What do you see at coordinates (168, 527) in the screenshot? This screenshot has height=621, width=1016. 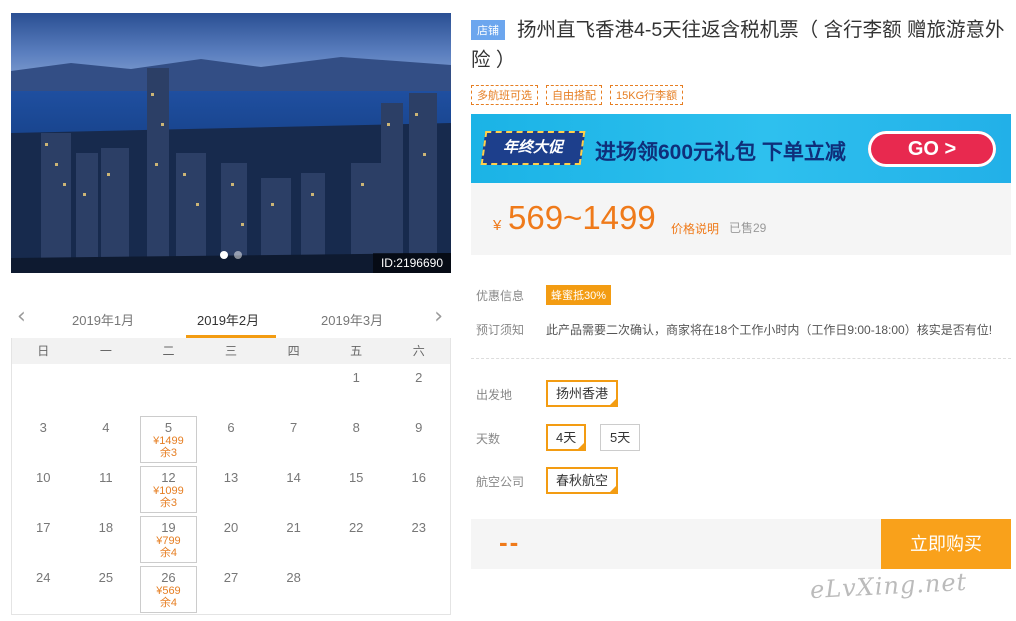 I see `day-number: 19` at bounding box center [168, 527].